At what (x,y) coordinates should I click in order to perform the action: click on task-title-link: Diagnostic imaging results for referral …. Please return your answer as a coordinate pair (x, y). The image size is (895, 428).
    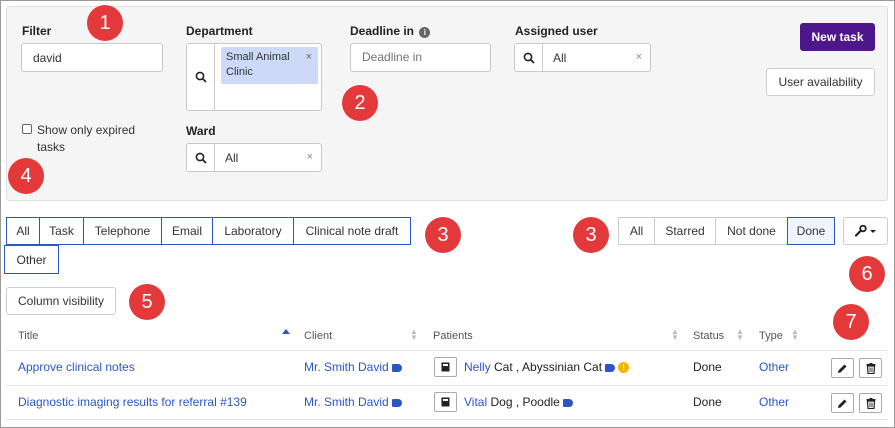
    Looking at the image, I should click on (132, 402).